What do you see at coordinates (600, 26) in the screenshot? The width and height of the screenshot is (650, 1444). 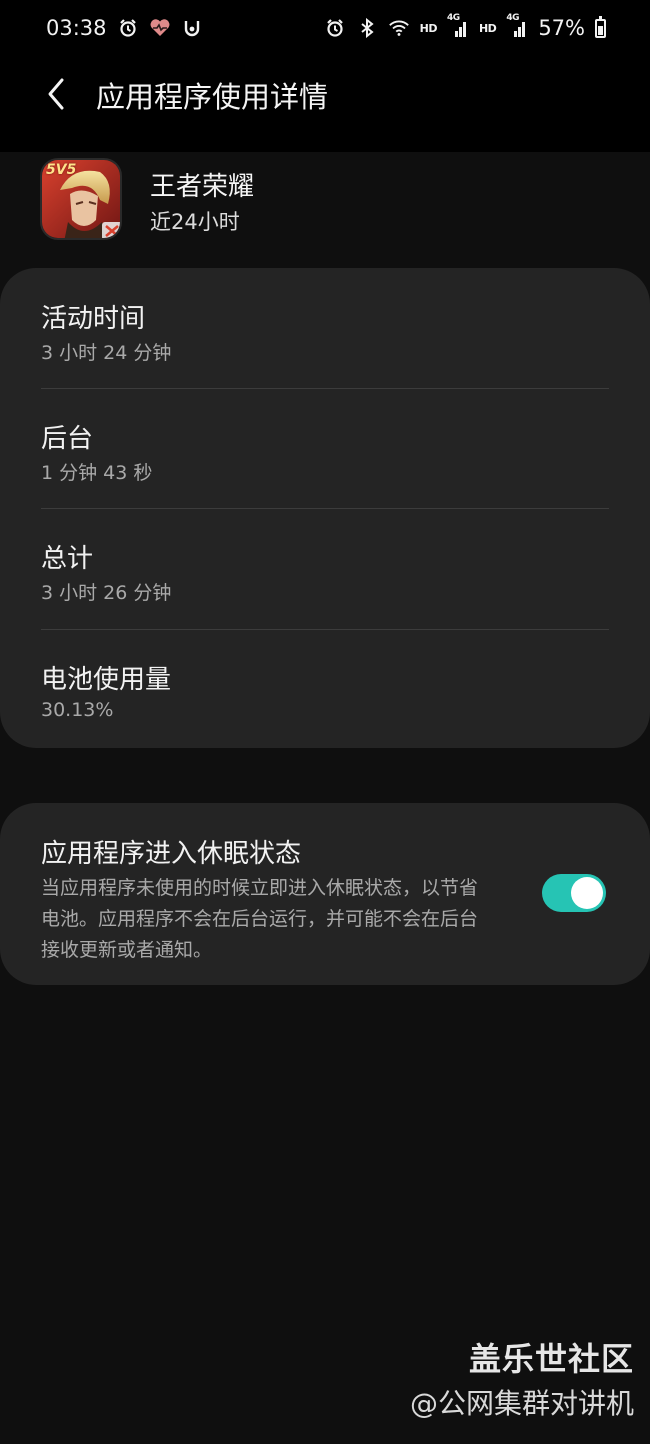 I see `battery-icon` at bounding box center [600, 26].